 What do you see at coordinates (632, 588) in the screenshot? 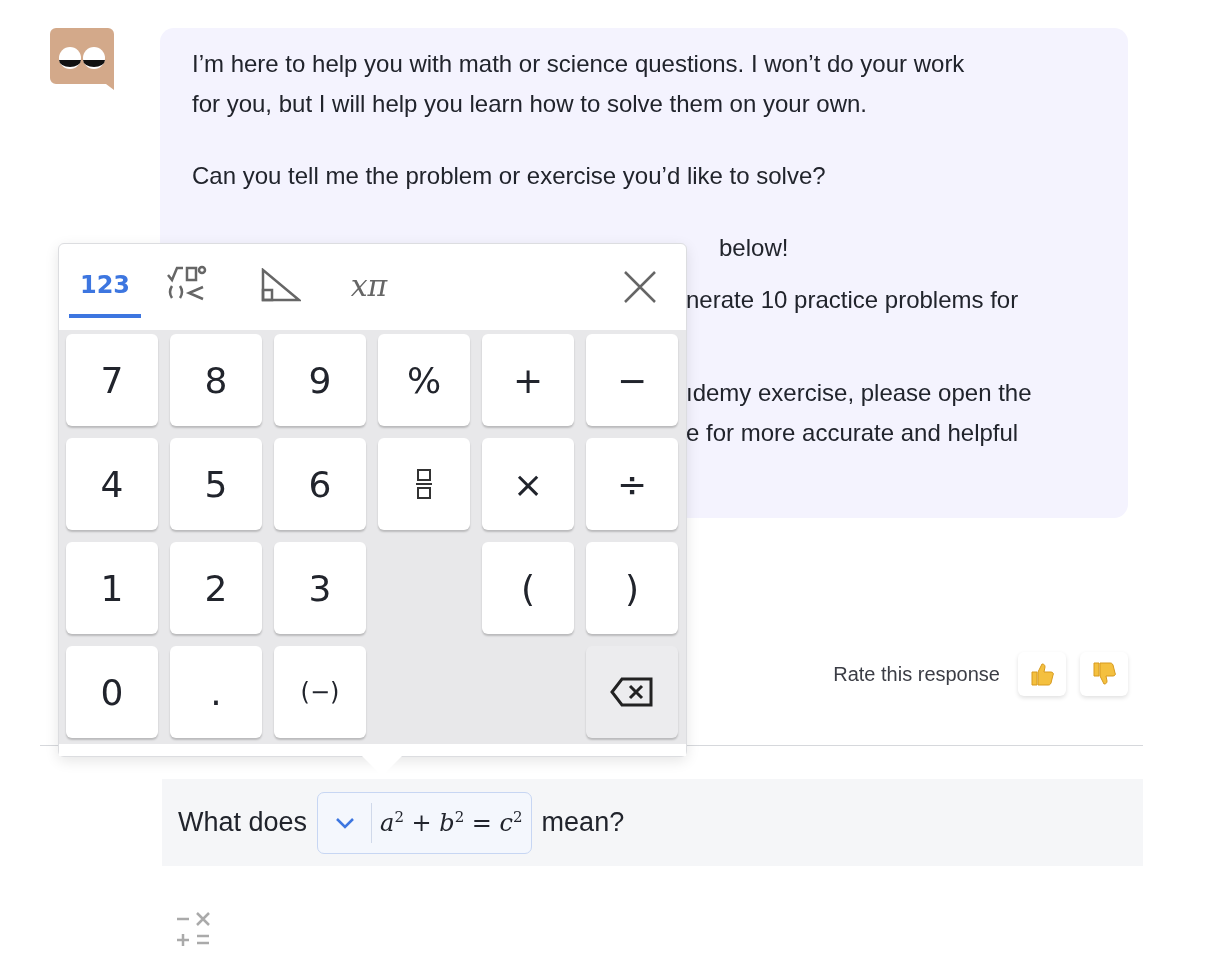
I see `keypad-key: )` at bounding box center [632, 588].